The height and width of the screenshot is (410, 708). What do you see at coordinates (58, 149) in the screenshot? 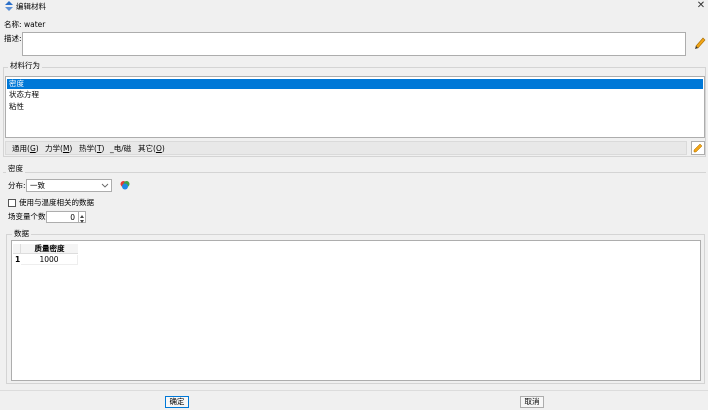
I see `menu-mechanical: 力学(M)` at bounding box center [58, 149].